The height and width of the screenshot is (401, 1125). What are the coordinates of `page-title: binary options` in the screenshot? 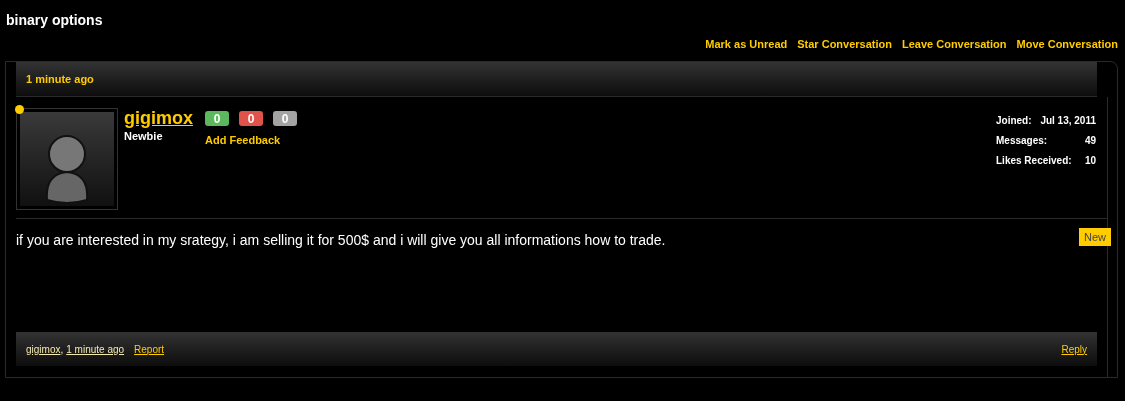 It's located at (54, 20).